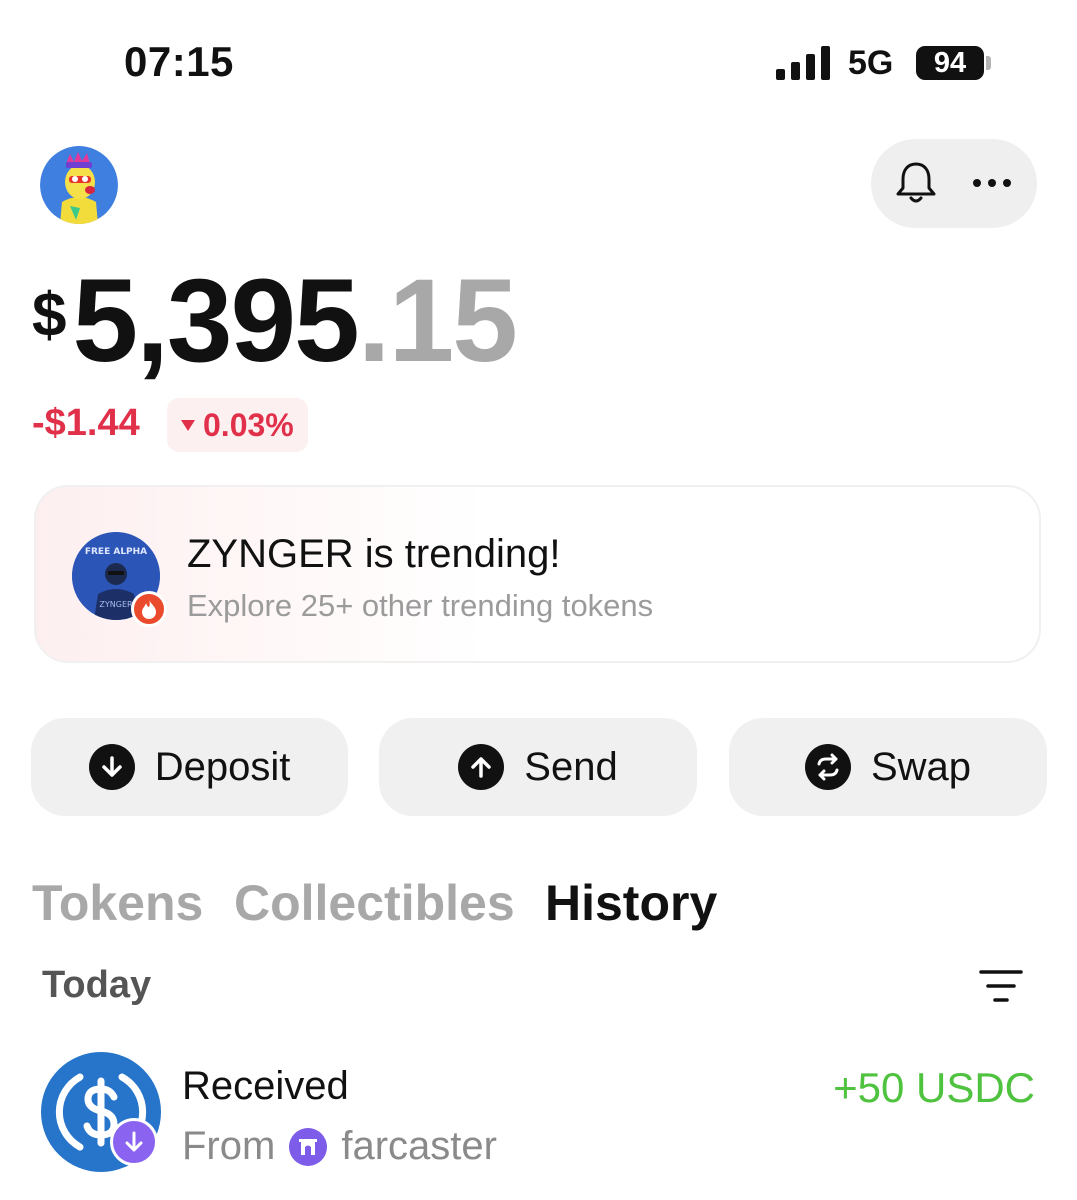 The width and height of the screenshot is (1077, 1200). I want to click on profile-avatar, so click(79, 185).